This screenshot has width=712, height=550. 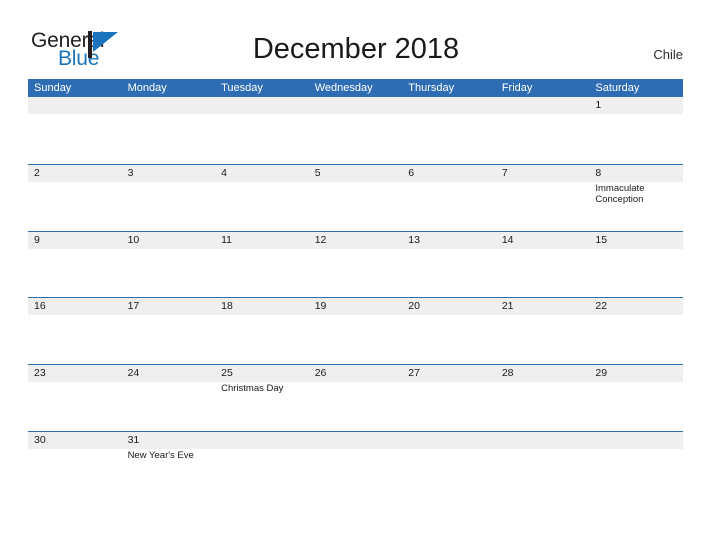 I want to click on weekday-tuesday: Tuesday, so click(x=242, y=88).